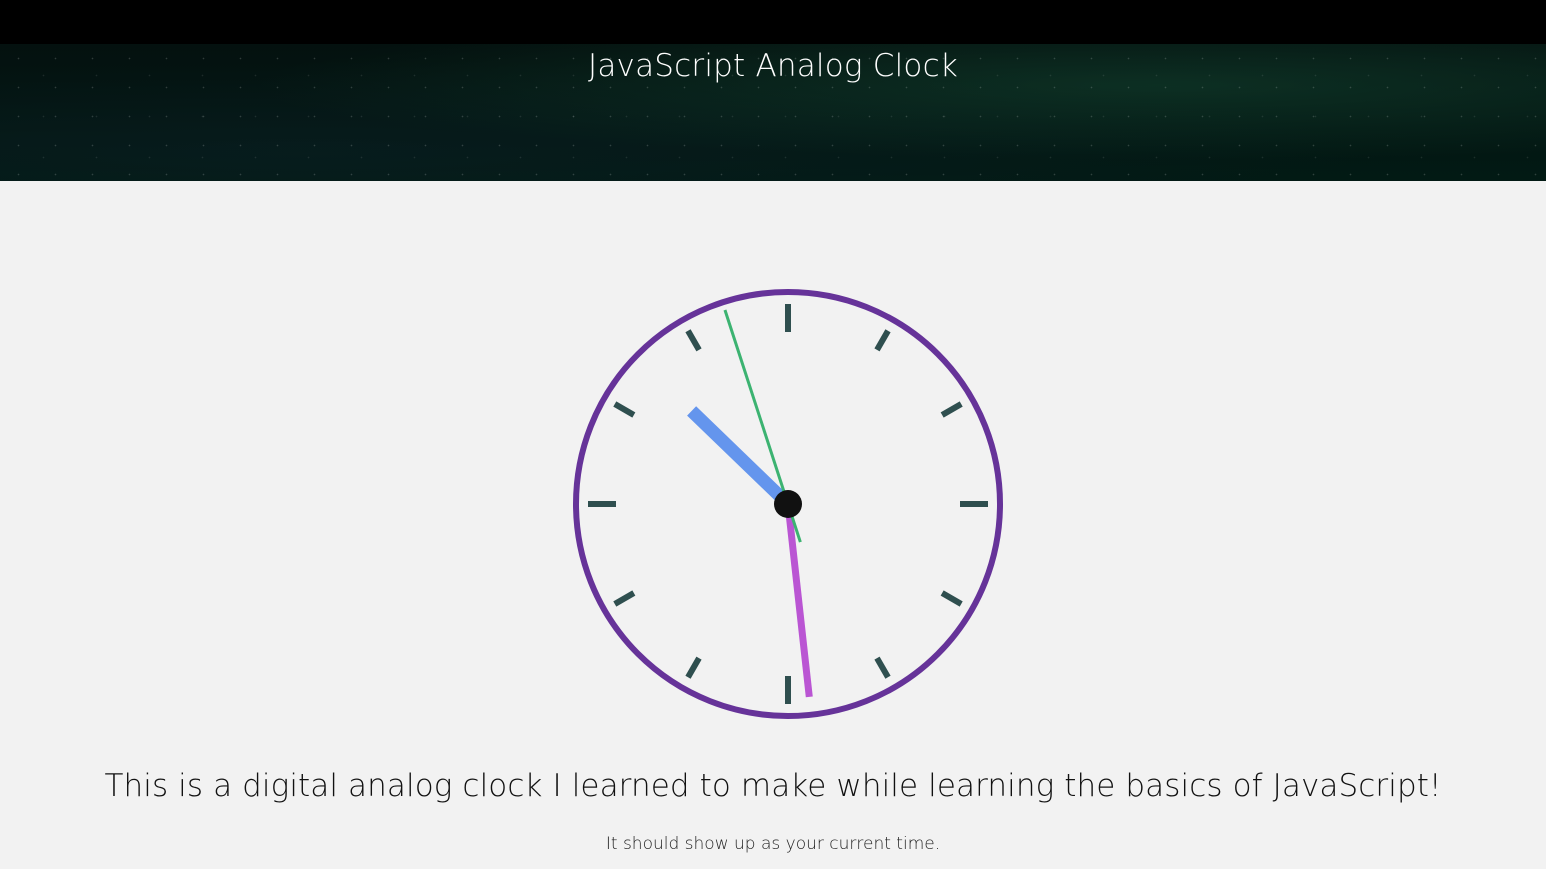  I want to click on clock-center-pin, so click(788, 504).